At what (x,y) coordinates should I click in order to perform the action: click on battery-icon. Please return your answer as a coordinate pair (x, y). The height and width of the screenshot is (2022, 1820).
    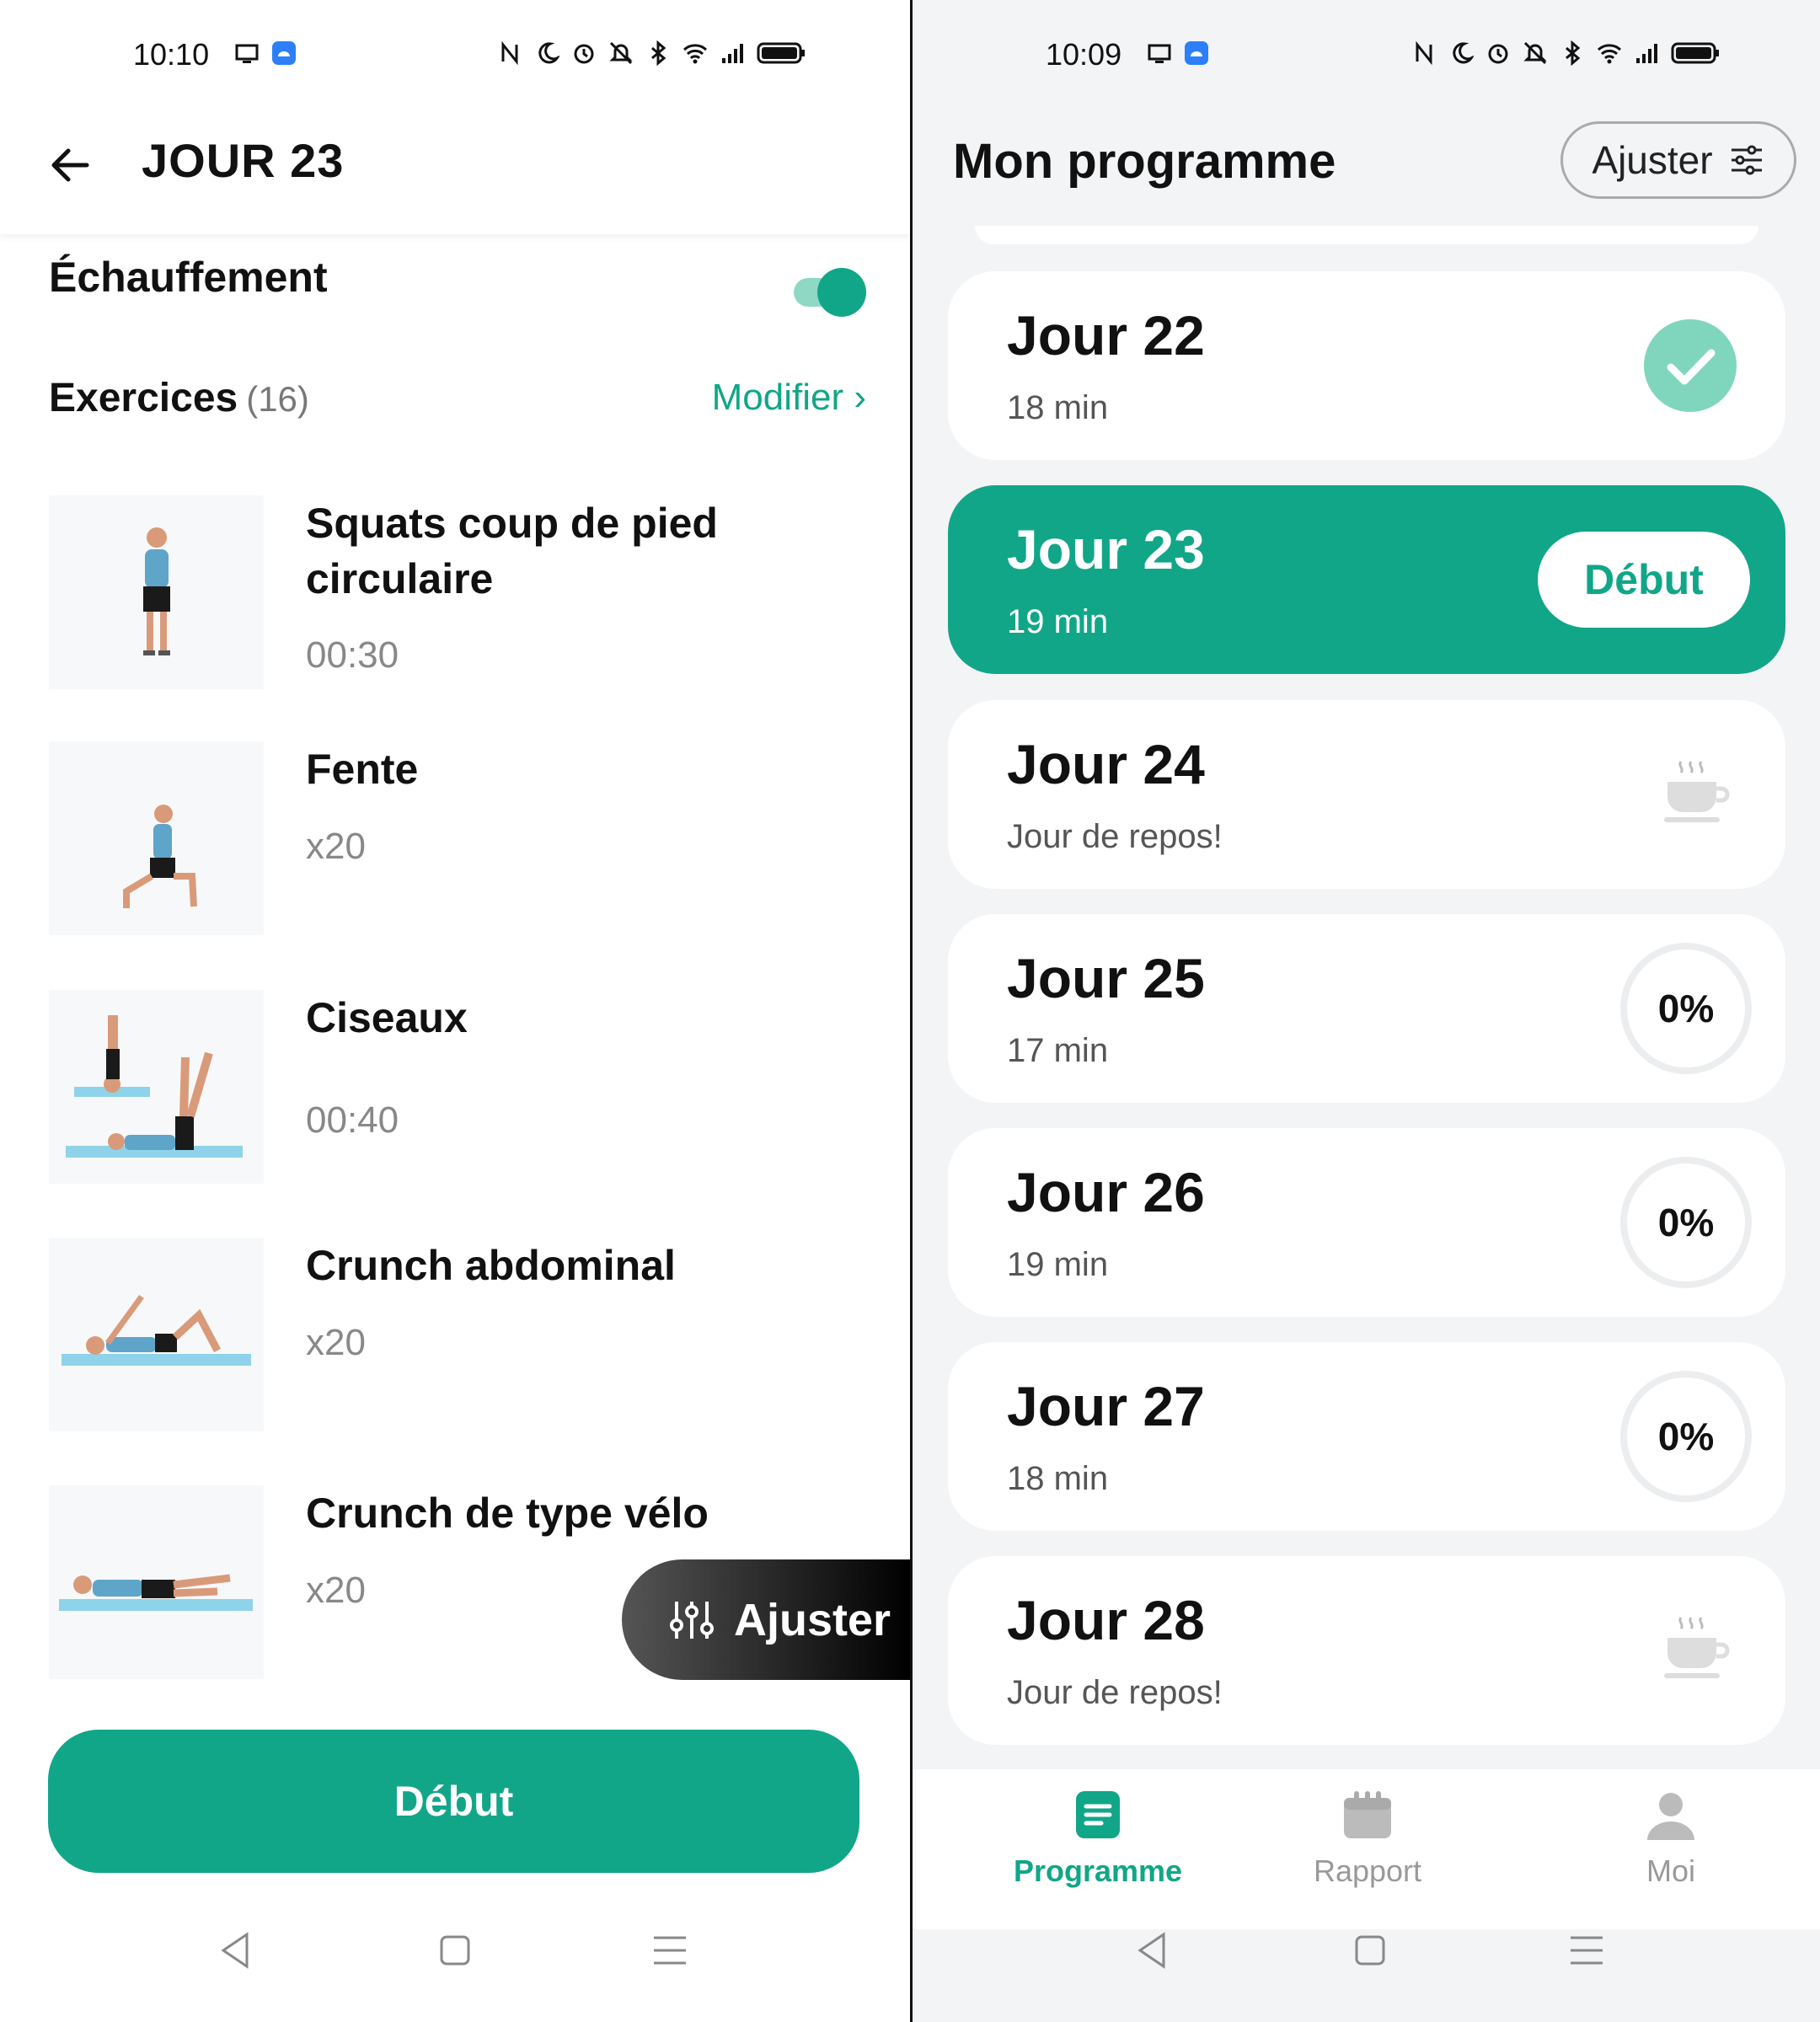
    Looking at the image, I should click on (781, 53).